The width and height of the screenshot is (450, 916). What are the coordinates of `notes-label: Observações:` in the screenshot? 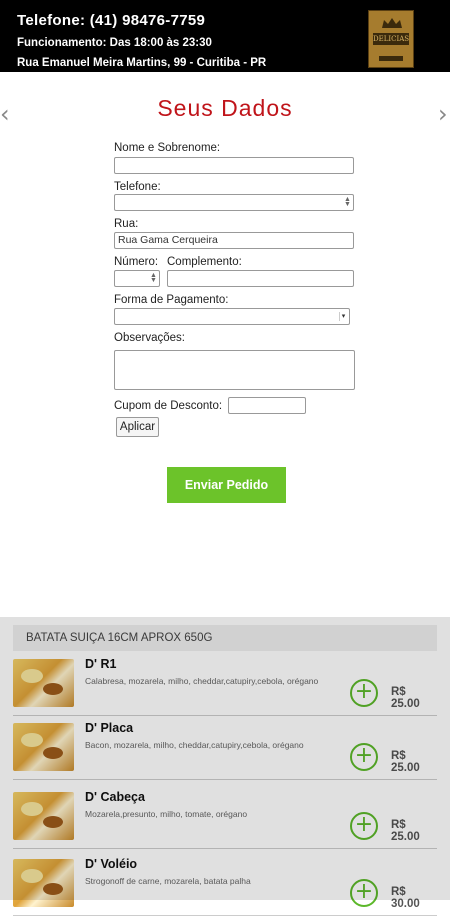 It's located at (149, 338).